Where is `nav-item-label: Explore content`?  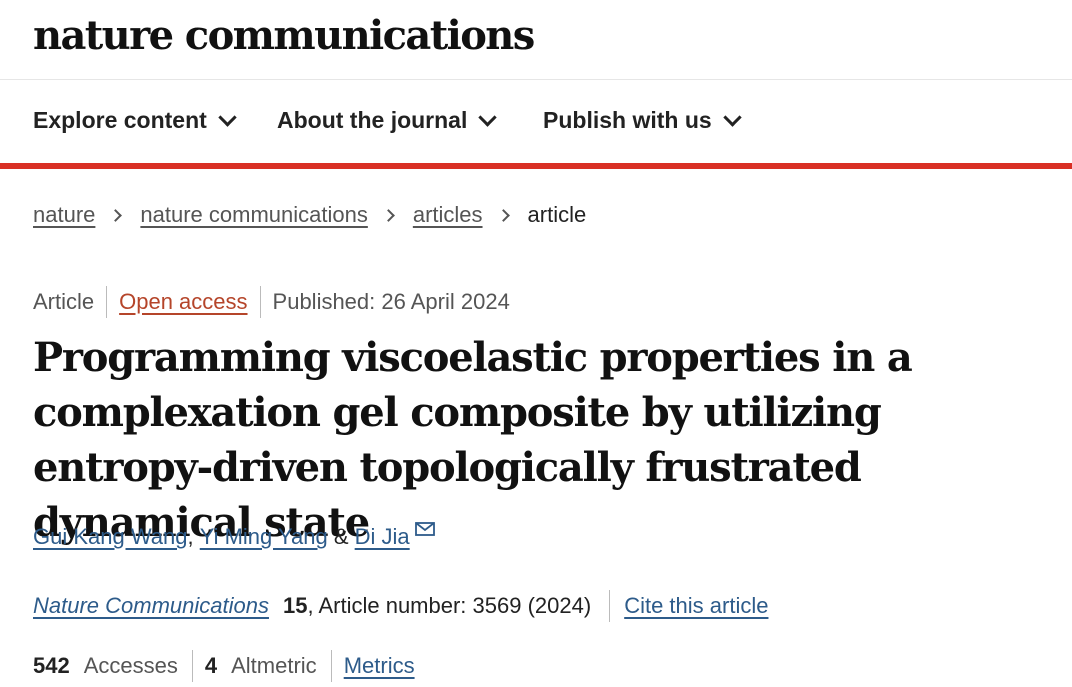 nav-item-label: Explore content is located at coordinates (120, 120).